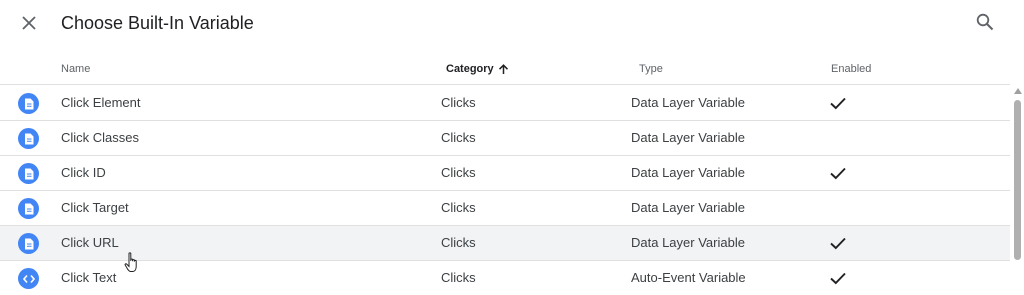 Image resolution: width=1024 pixels, height=295 pixels. What do you see at coordinates (470, 69) in the screenshot?
I see `column-header-category-label: Category` at bounding box center [470, 69].